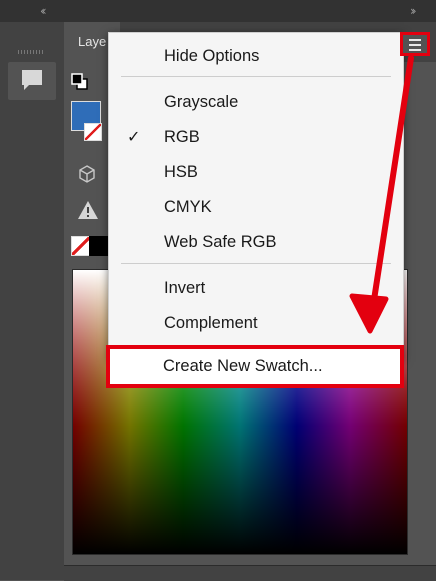 Image resolution: width=436 pixels, height=581 pixels. What do you see at coordinates (256, 207) in the screenshot?
I see `menu-item-cmyk: CMYK` at bounding box center [256, 207].